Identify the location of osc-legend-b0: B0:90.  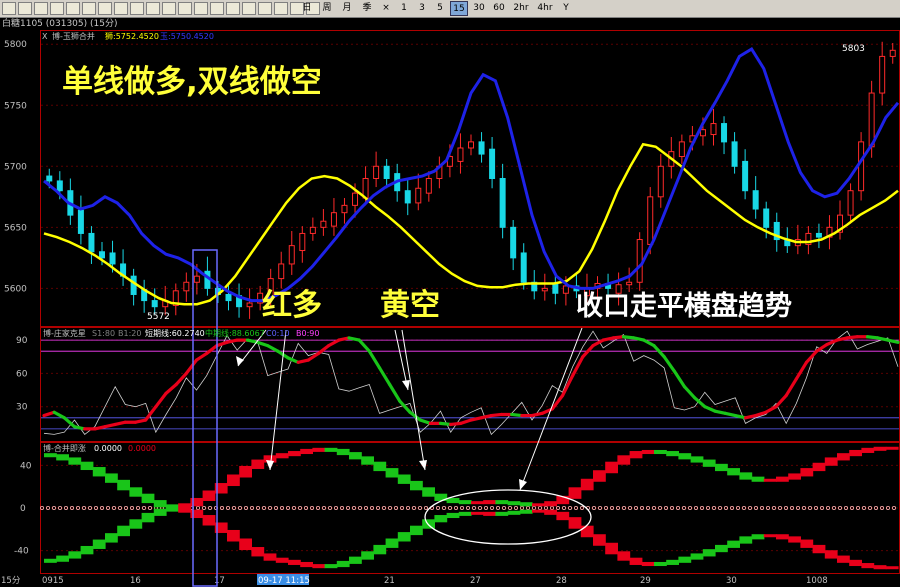
(307, 333).